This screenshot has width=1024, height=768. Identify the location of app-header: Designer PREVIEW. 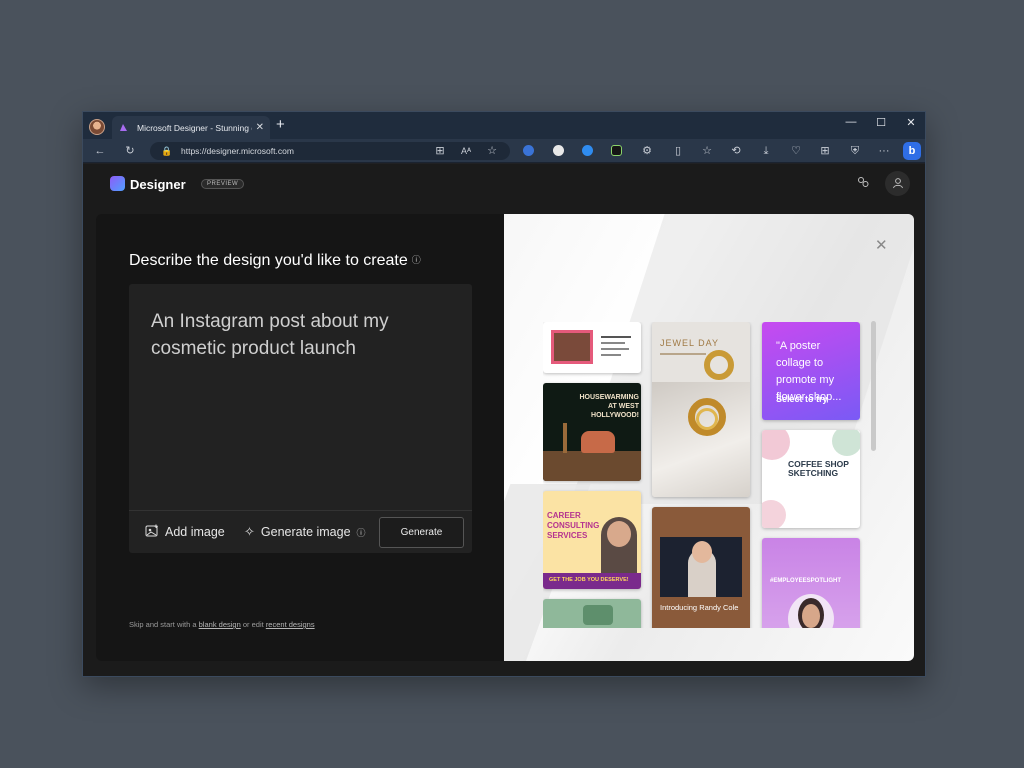
(504, 184).